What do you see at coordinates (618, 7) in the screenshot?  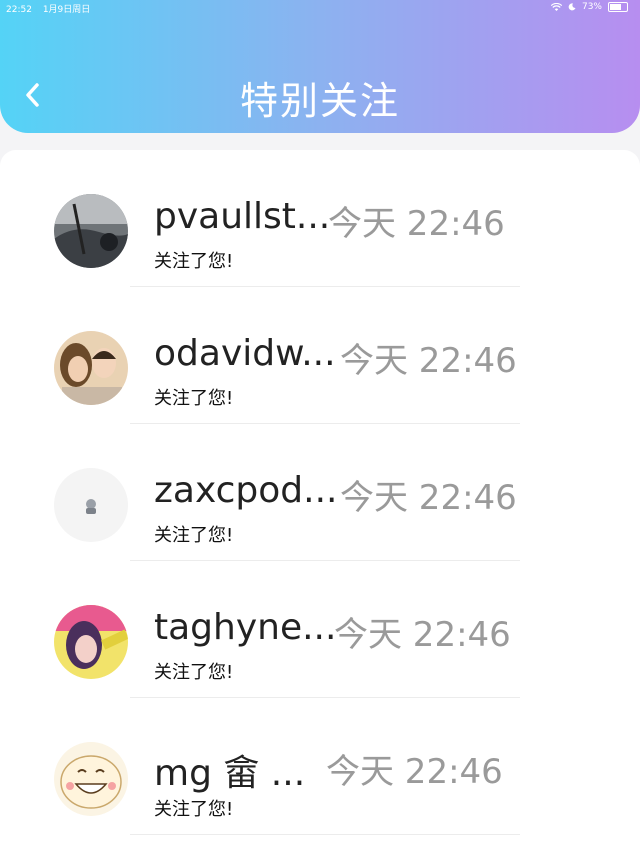 I see `battery-icon` at bounding box center [618, 7].